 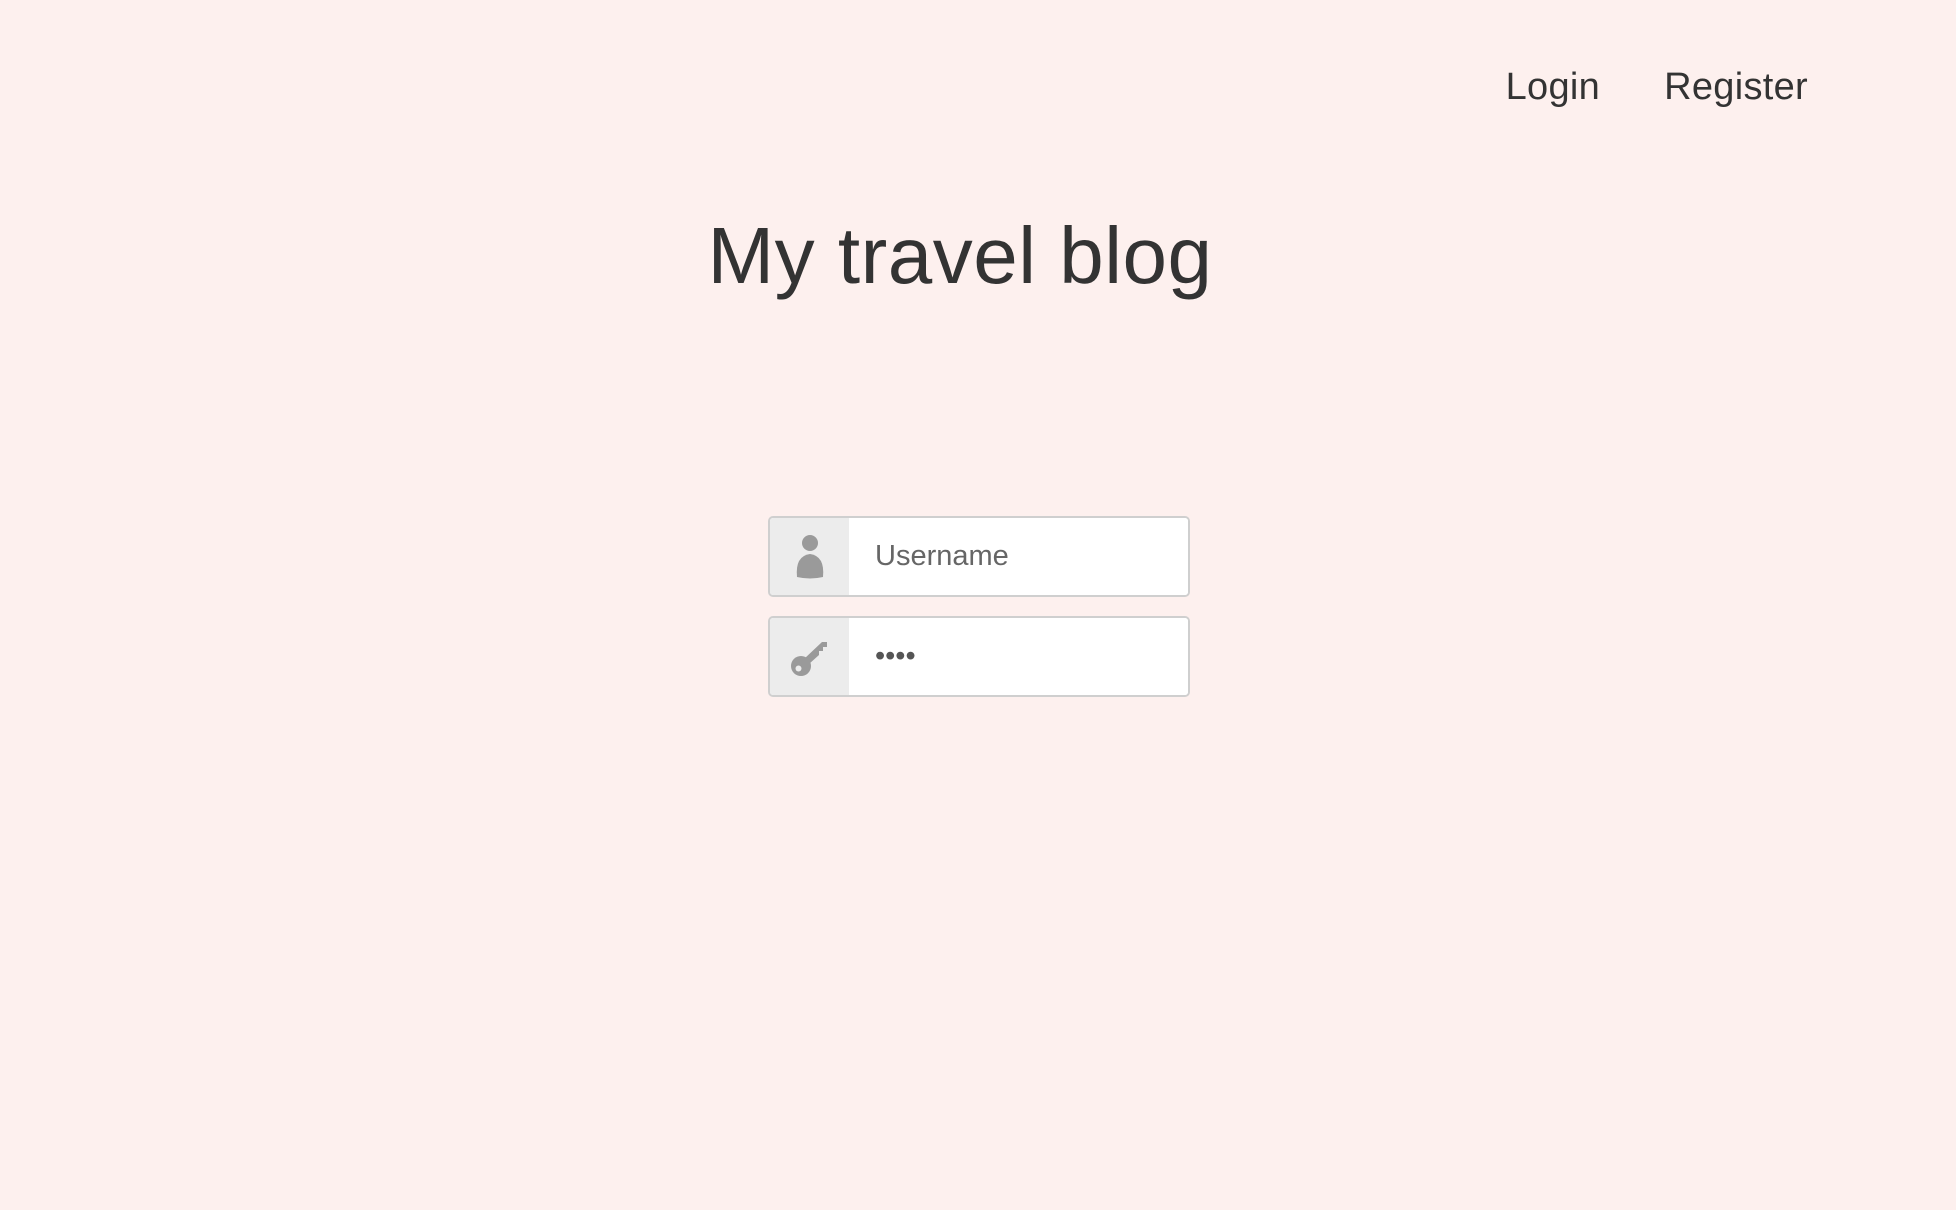 I want to click on login-form, so click(x=979, y=616).